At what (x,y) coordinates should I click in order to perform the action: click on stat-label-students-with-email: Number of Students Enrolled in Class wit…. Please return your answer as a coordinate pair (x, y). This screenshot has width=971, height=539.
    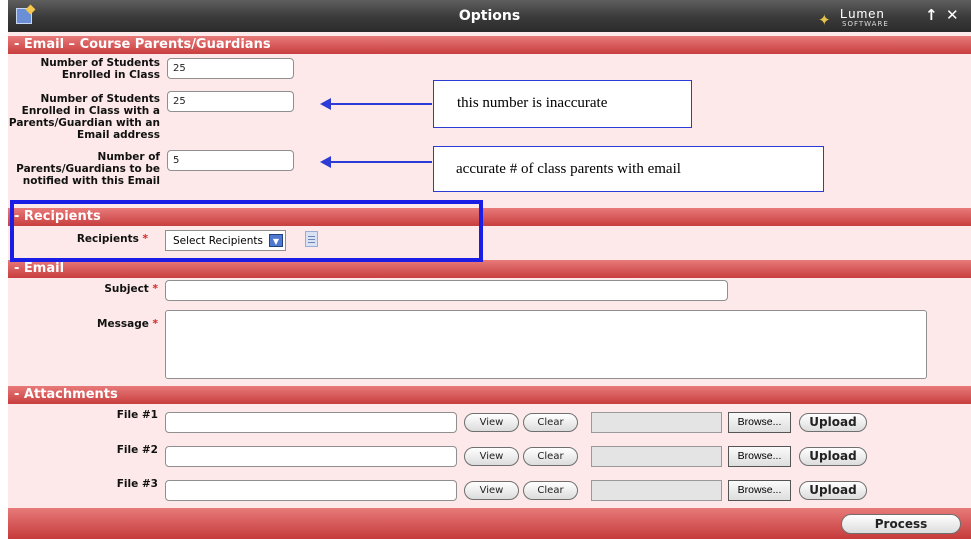
    Looking at the image, I should click on (84, 117).